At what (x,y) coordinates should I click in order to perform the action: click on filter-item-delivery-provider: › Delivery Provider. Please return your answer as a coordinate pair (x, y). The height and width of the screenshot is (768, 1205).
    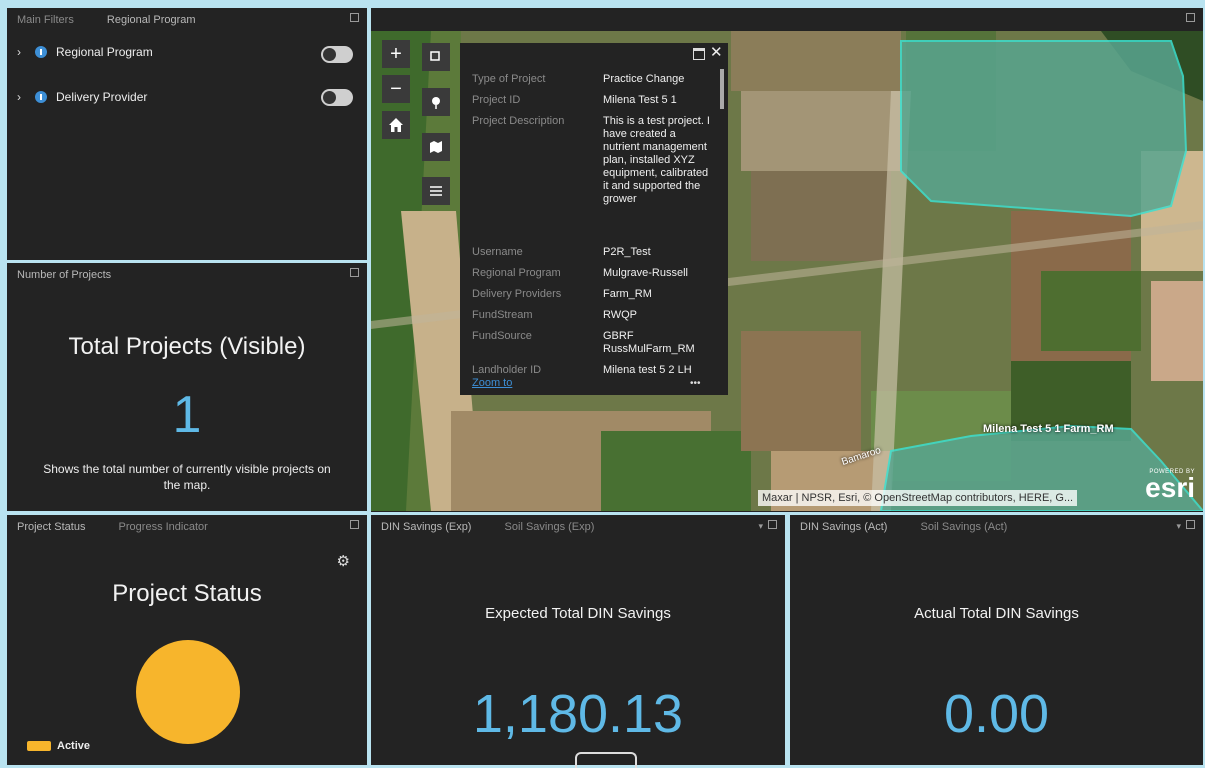
    Looking at the image, I should click on (82, 97).